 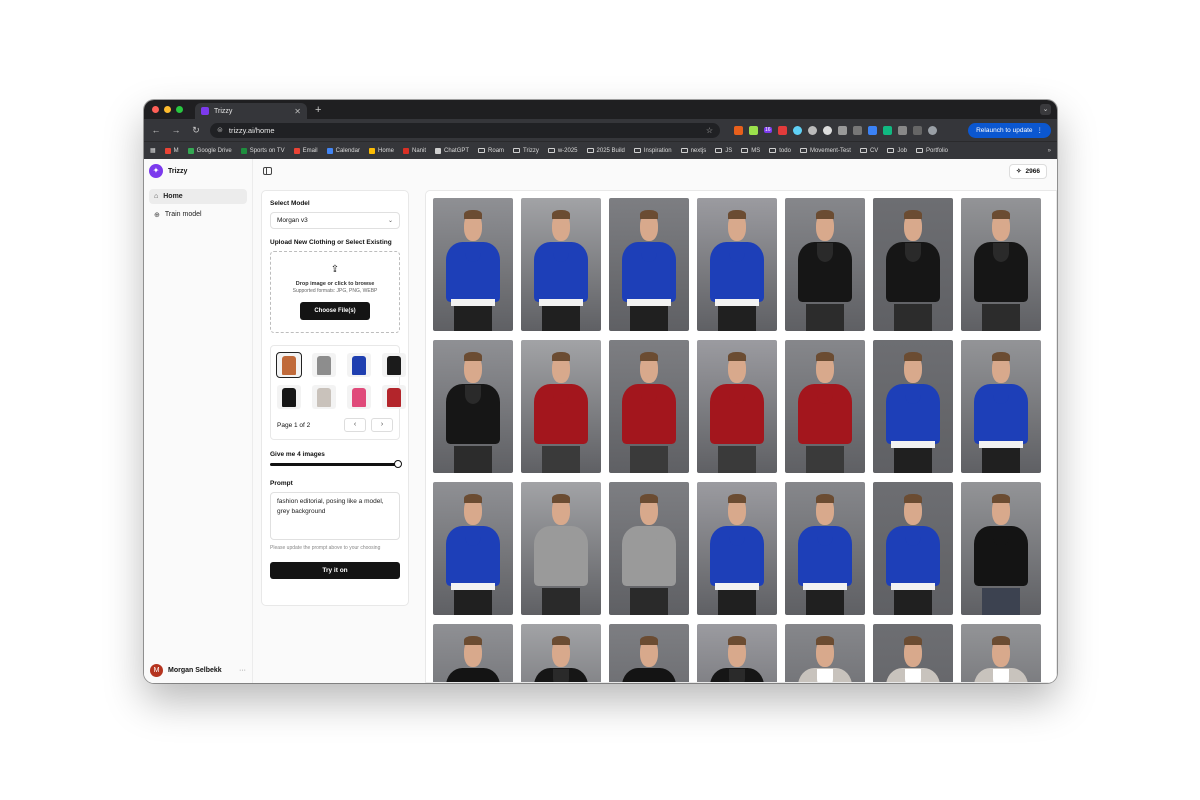 What do you see at coordinates (780, 151) in the screenshot?
I see `bookmark-item: todo` at bounding box center [780, 151].